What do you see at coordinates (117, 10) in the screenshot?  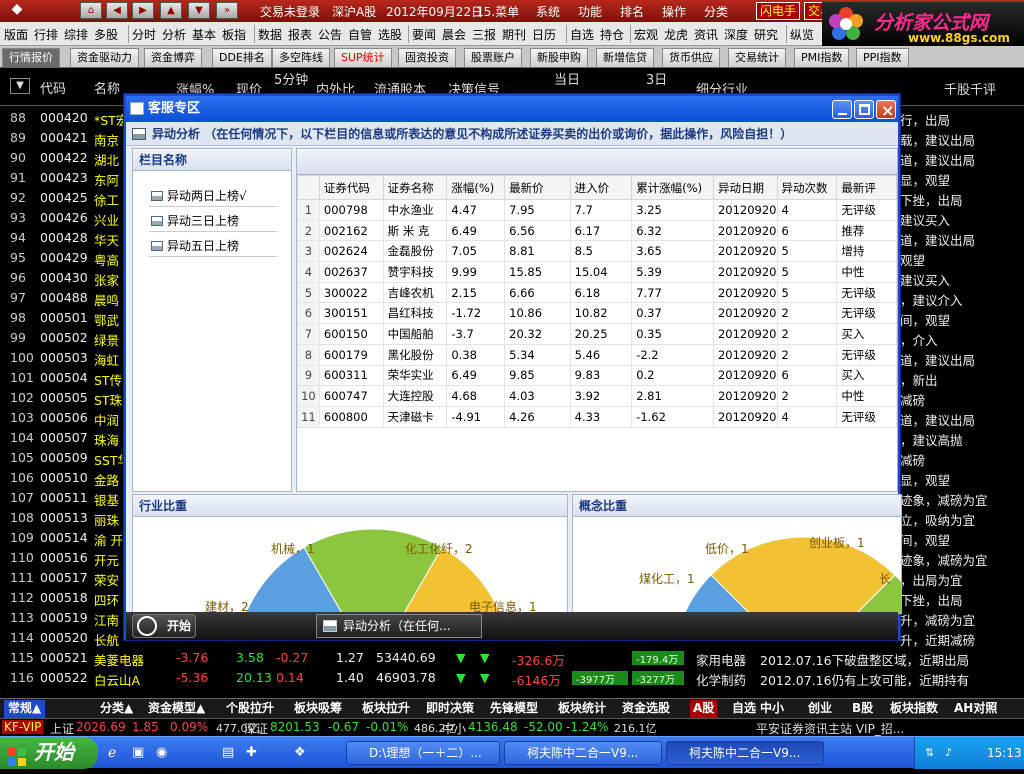 I see `back-icon: ◀` at bounding box center [117, 10].